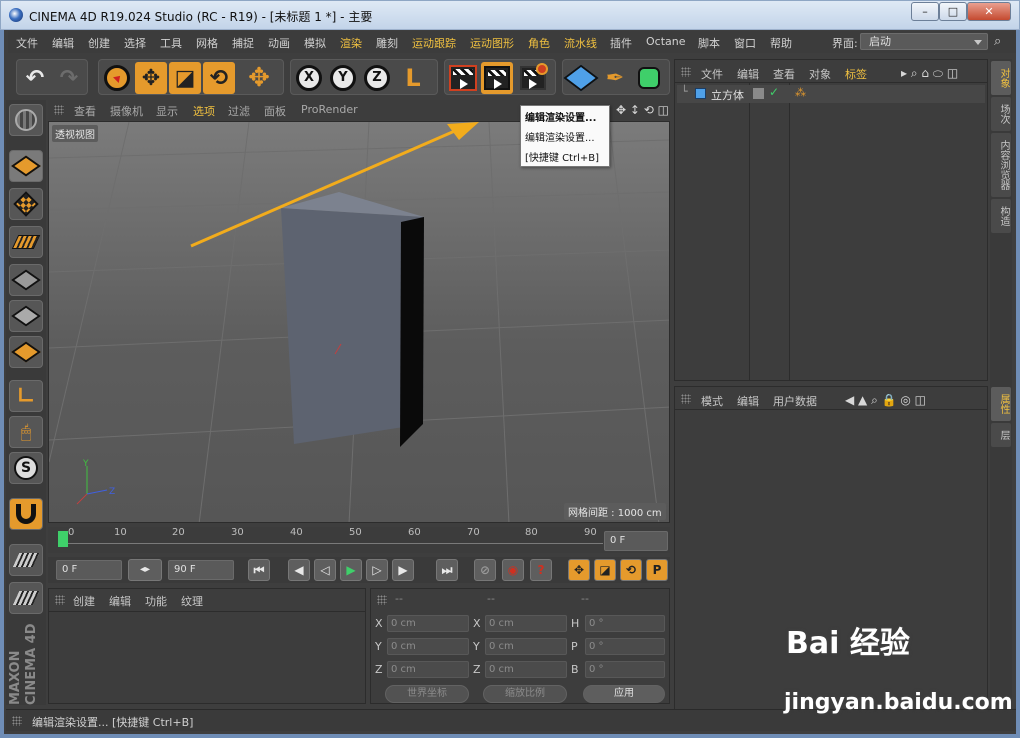 The height and width of the screenshot is (738, 1020). Describe the element at coordinates (26, 242) in the screenshot. I see `workplane-button` at that location.